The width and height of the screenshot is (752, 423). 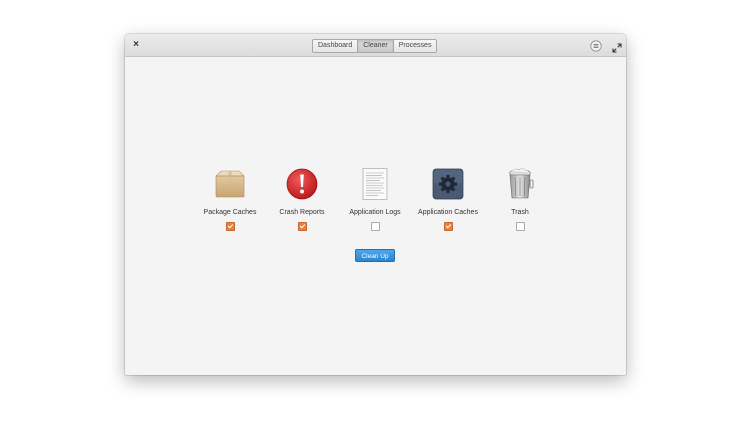 I want to click on cleaner-item-crash-reports: Crash Reports, so click(x=302, y=199).